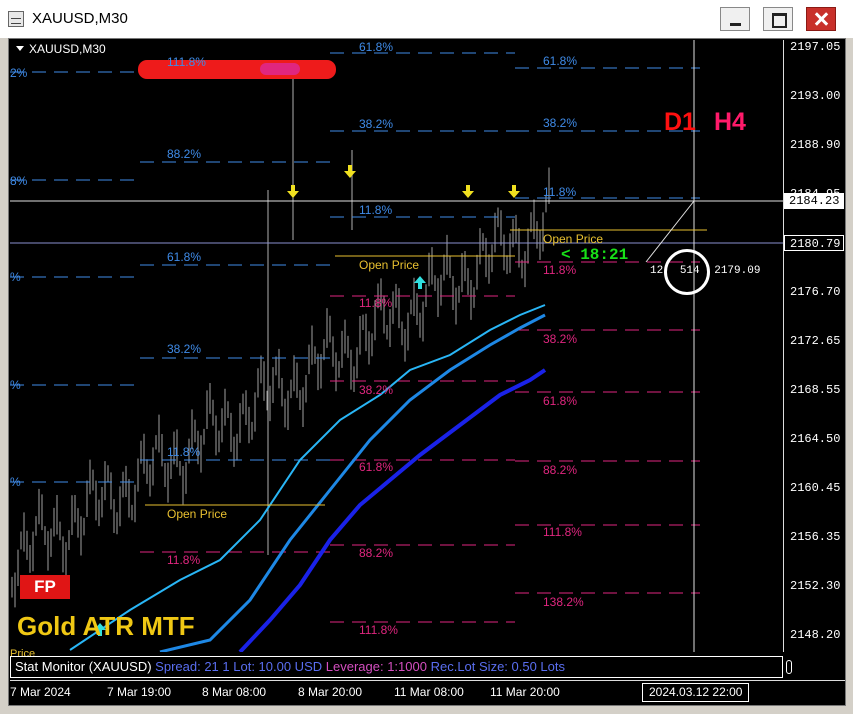  What do you see at coordinates (403, 181) in the screenshot?
I see `signal-arrows` at bounding box center [403, 181].